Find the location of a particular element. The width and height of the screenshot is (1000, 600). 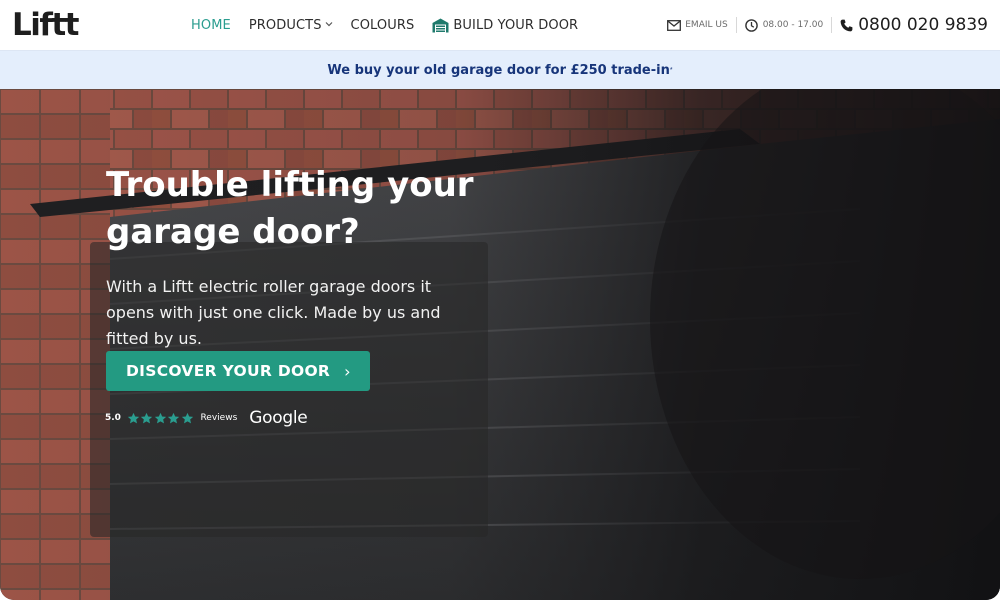

clock-icon is located at coordinates (751, 25).